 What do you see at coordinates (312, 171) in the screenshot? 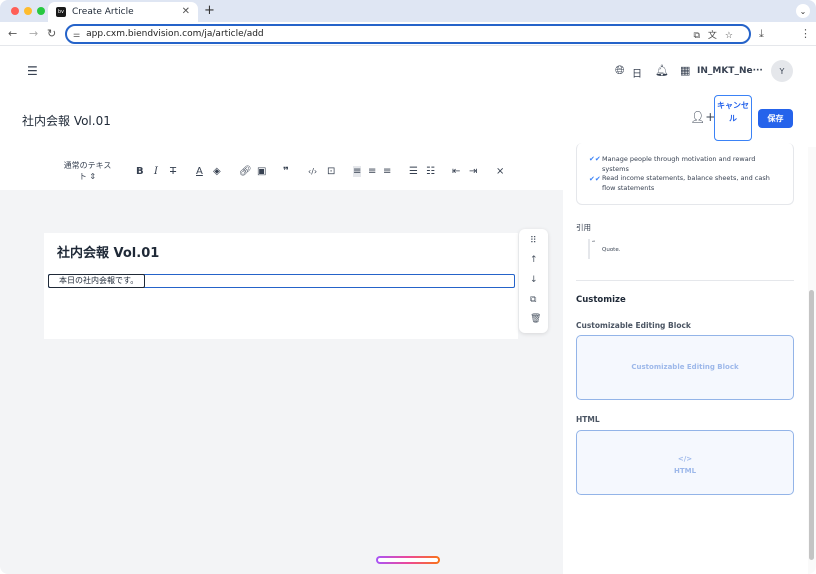
I see `code-icon: ‹/›` at bounding box center [312, 171].